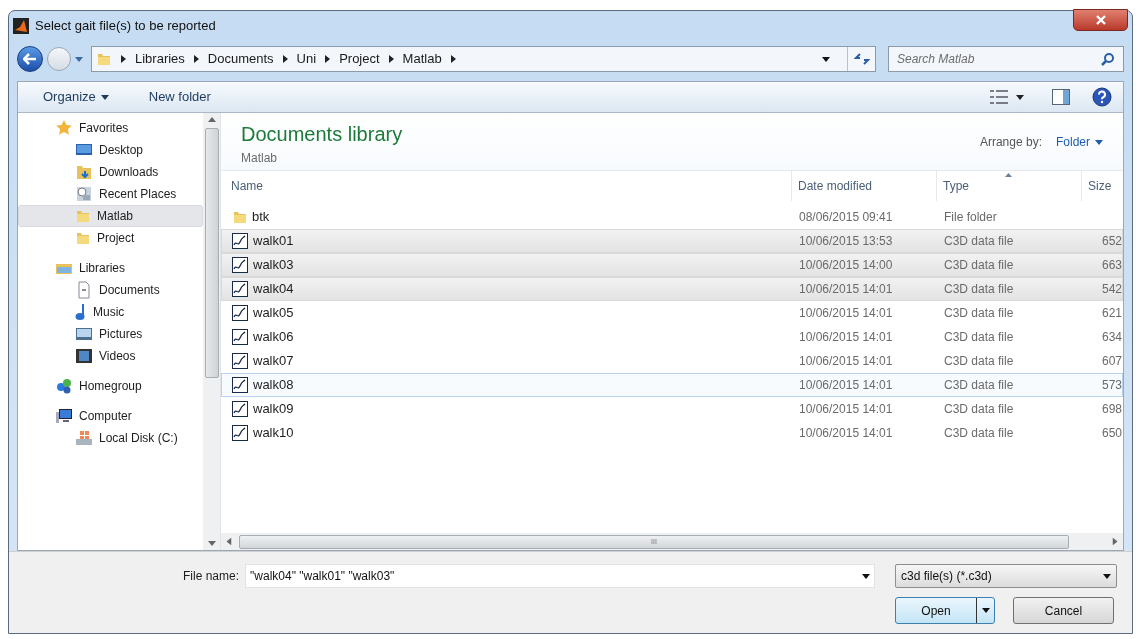 The height and width of the screenshot is (639, 1141). Describe the element at coordinates (1063, 610) in the screenshot. I see `cancel-button: Cancel` at that location.